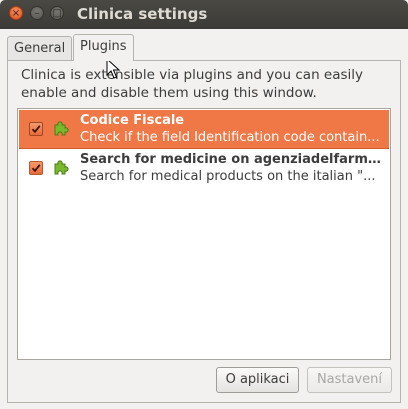 This screenshot has width=408, height=409. I want to click on window-title: Clinica settings, so click(142, 14).